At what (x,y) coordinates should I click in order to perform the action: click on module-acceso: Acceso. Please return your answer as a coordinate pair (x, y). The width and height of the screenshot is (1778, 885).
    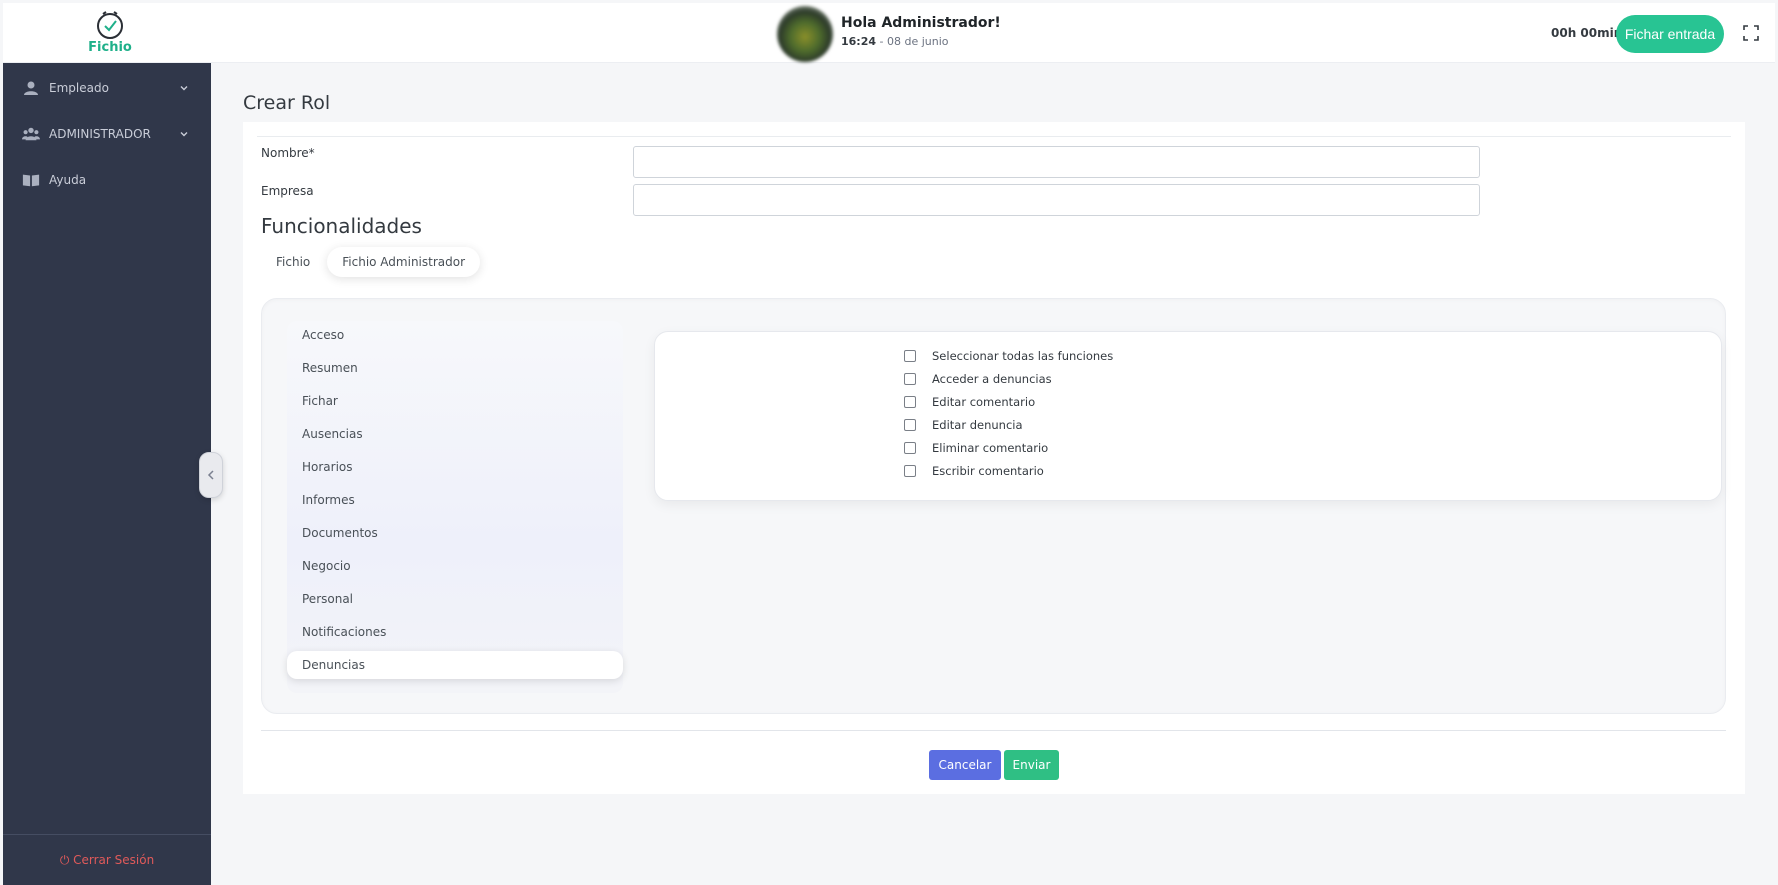
    Looking at the image, I should click on (455, 335).